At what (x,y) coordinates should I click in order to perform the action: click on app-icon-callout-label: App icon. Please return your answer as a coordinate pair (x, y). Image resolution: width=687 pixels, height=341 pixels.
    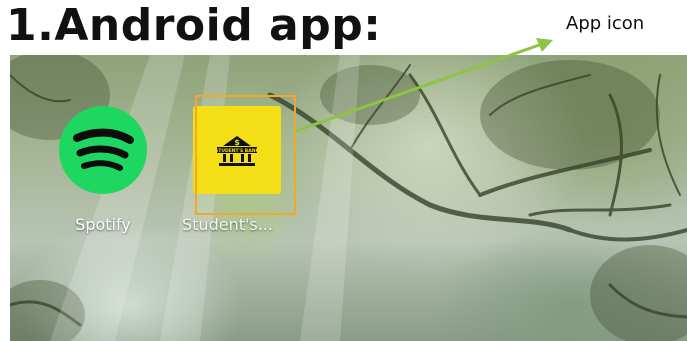
    Looking at the image, I should click on (605, 23).